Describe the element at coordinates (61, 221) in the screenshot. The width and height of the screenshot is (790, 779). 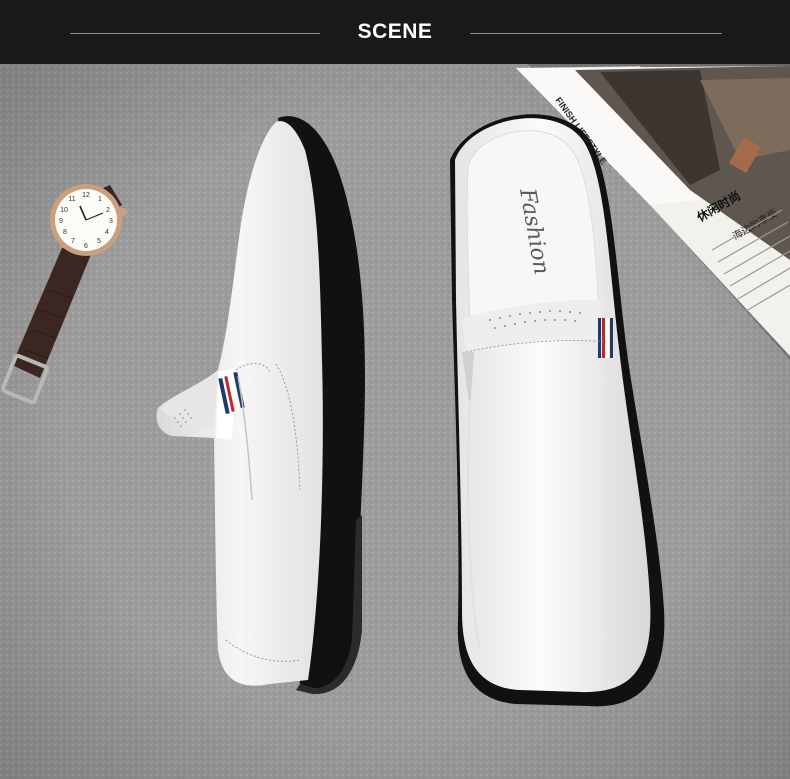
I see `svg-text: 9` at that location.